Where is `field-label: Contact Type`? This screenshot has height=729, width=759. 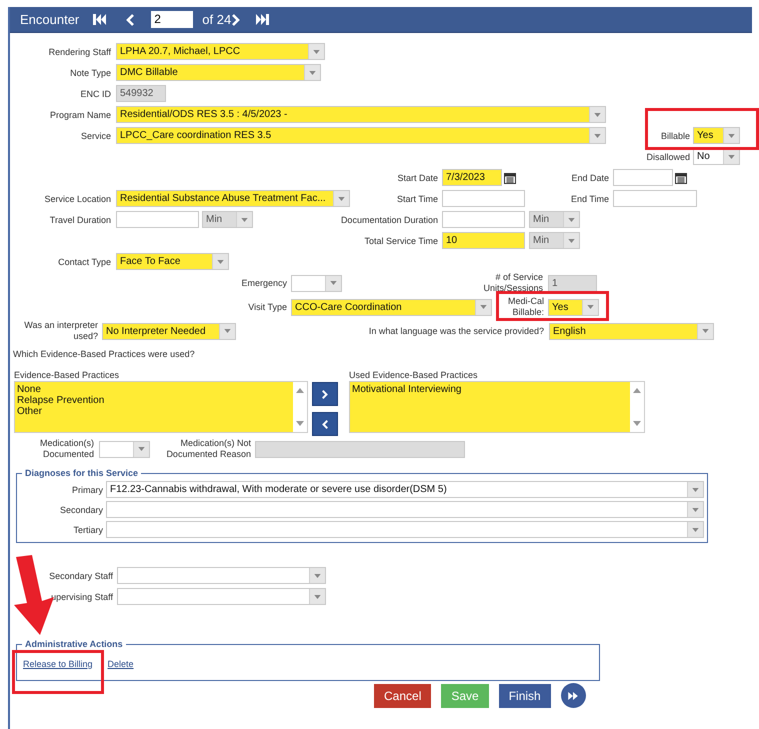
field-label: Contact Type is located at coordinates (84, 261).